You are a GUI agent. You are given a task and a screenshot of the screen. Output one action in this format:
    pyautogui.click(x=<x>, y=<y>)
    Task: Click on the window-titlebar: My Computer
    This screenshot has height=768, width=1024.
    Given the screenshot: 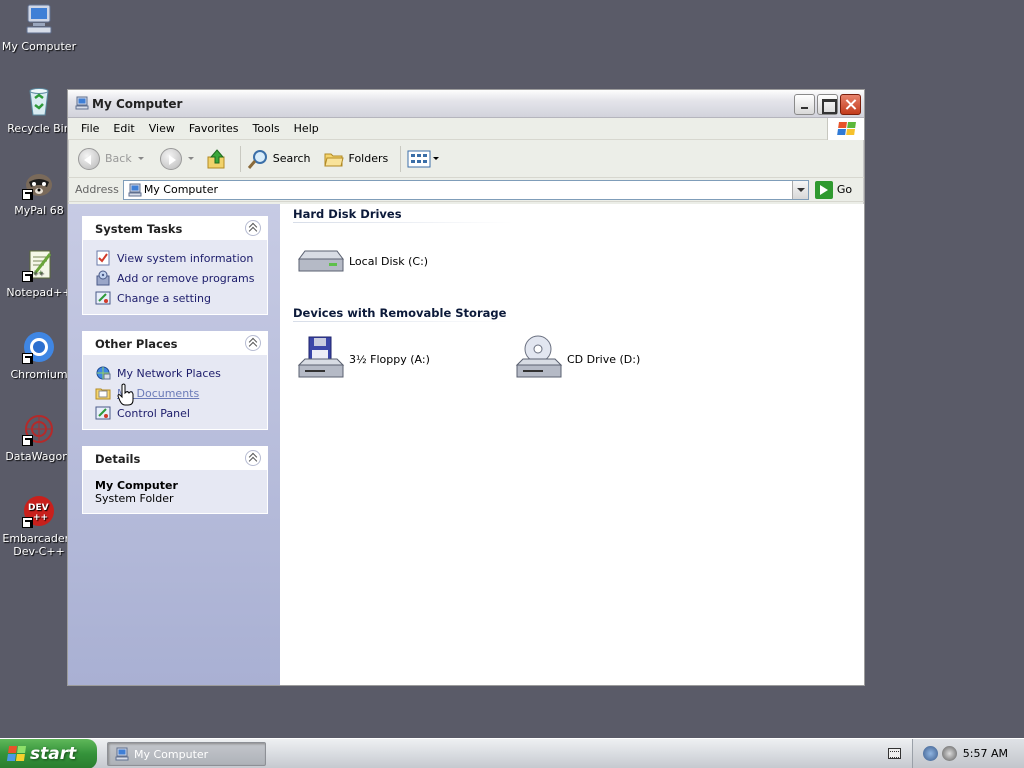 What is the action you would take?
    pyautogui.click(x=466, y=104)
    